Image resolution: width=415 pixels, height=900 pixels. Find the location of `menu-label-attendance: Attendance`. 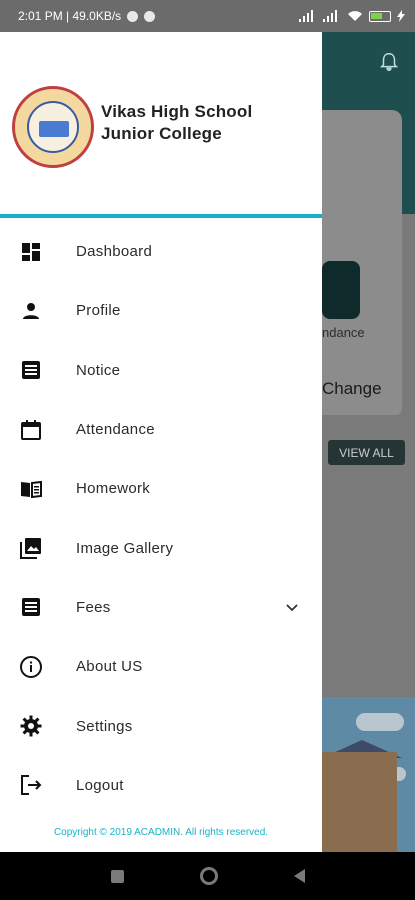

menu-label-attendance: Attendance is located at coordinates (115, 430).